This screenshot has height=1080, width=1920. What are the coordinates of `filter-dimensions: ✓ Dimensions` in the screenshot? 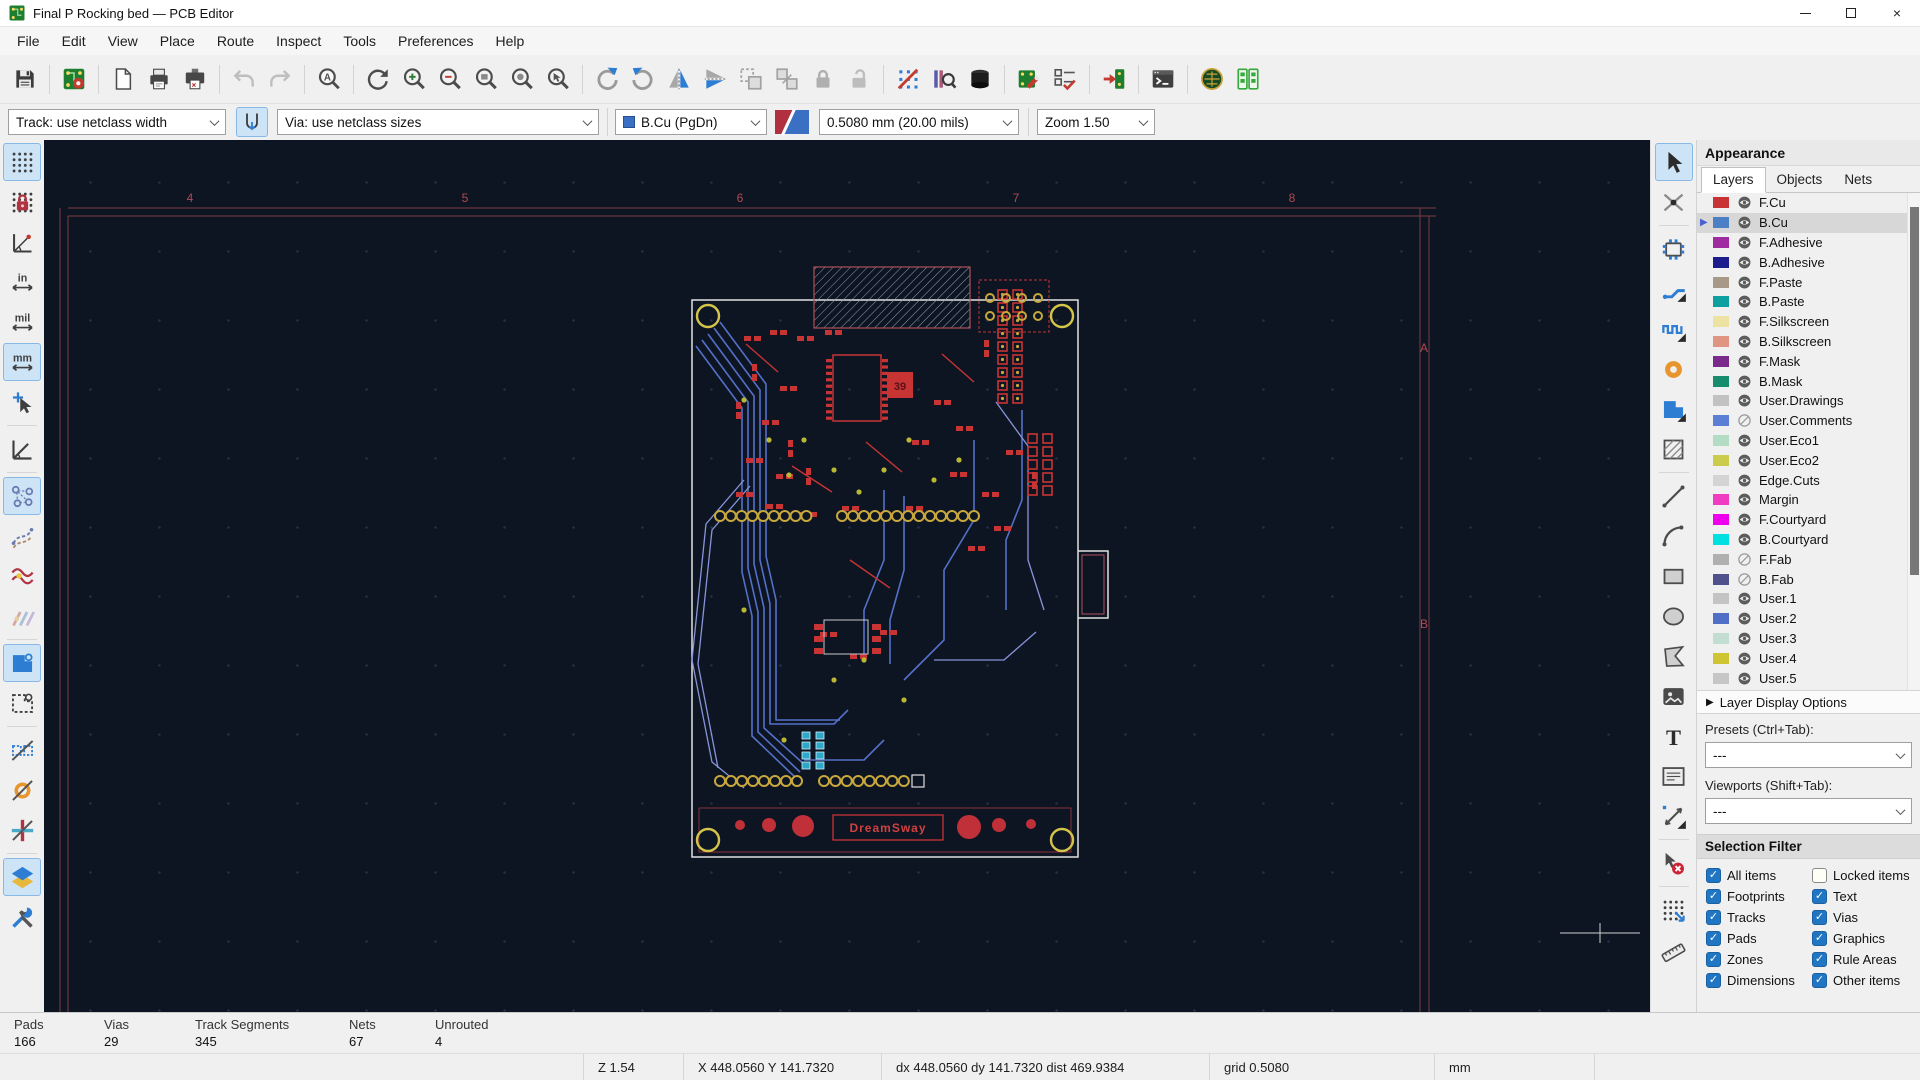 It's located at (1759, 980).